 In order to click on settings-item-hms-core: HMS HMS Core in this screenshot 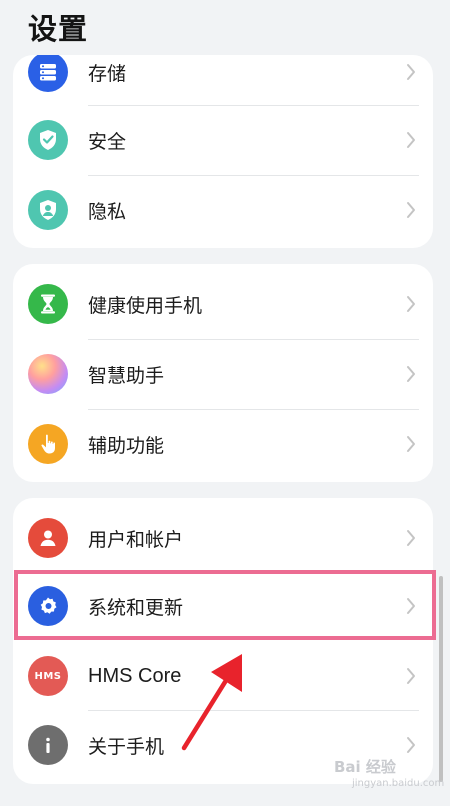, I will do `click(223, 676)`.